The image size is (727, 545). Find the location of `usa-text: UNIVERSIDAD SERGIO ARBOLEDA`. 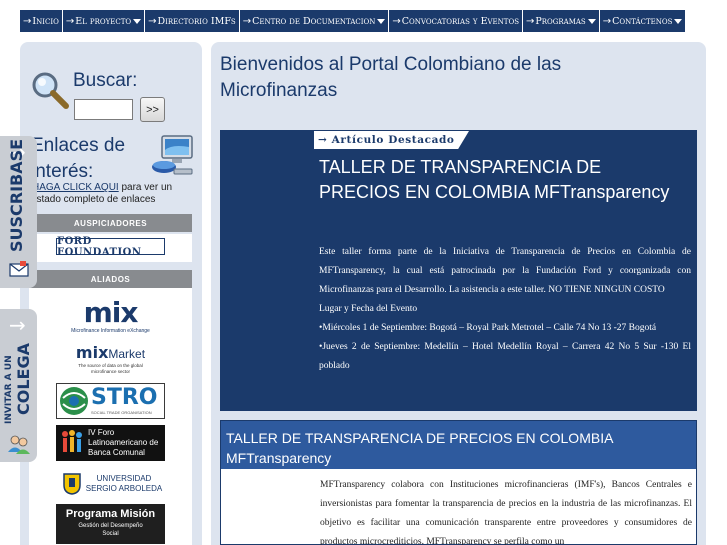

usa-text: UNIVERSIDAD SERGIO ARBOLEDA is located at coordinates (124, 484).